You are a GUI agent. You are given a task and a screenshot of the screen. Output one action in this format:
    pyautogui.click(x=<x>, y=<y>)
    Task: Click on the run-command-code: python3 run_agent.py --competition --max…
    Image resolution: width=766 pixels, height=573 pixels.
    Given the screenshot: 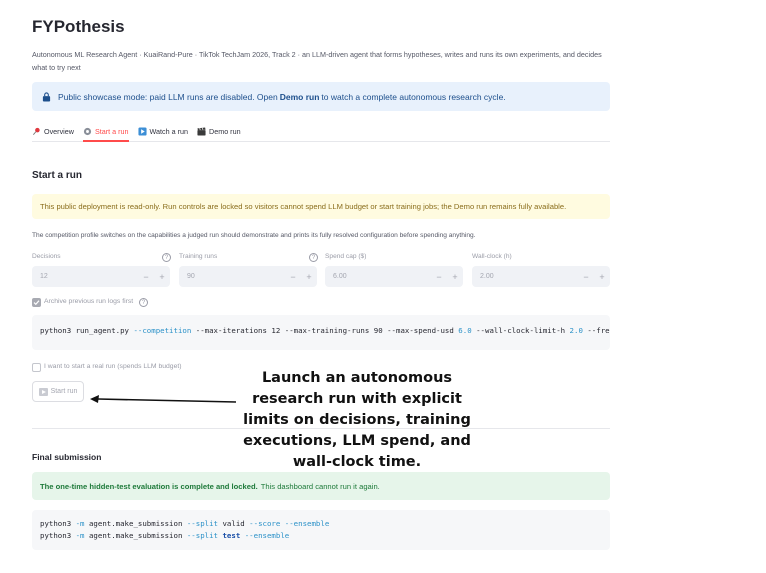 What is the action you would take?
    pyautogui.click(x=321, y=332)
    